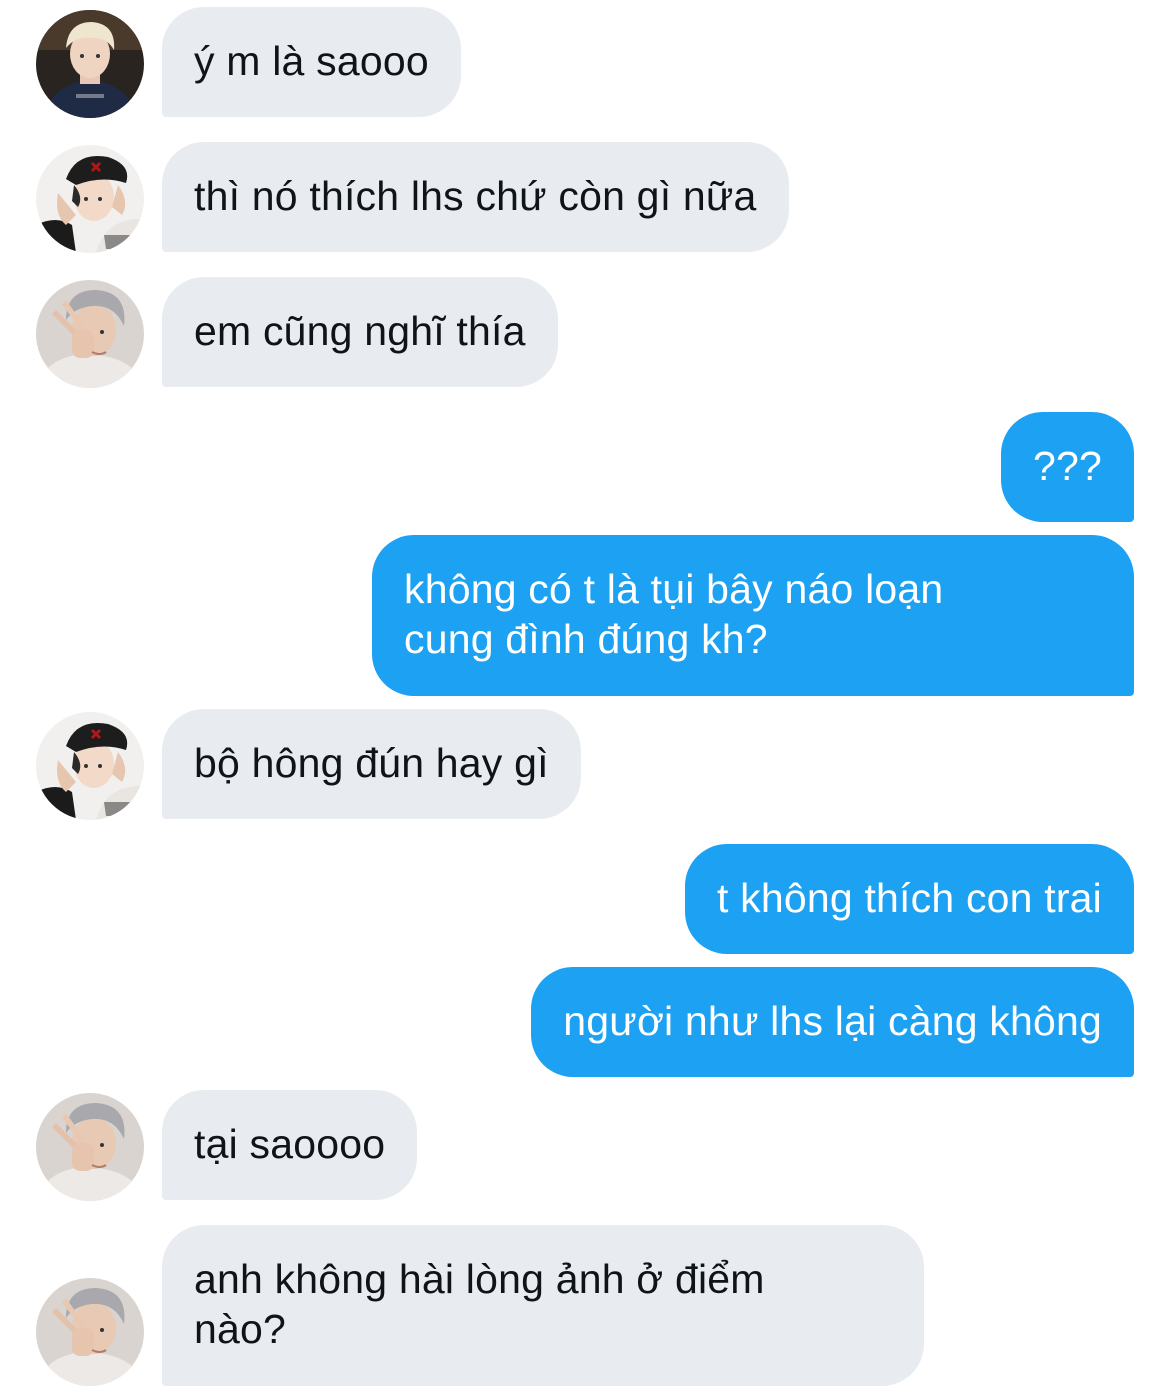 This screenshot has height=1400, width=1170. What do you see at coordinates (543, 1305) in the screenshot?
I see `message-bubble: anh không hài lòng ảnh ở điểm nào?` at bounding box center [543, 1305].